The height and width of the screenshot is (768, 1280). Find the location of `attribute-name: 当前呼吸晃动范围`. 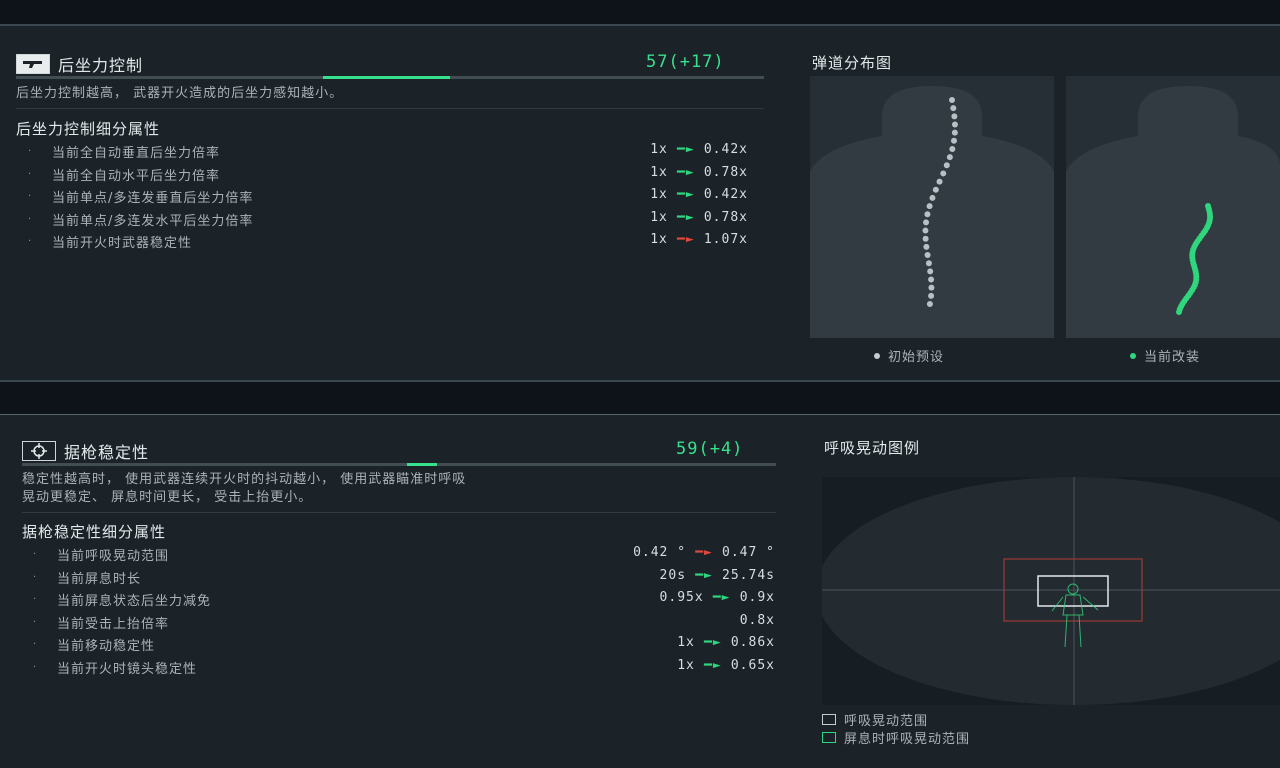

attribute-name: 当前呼吸晃动范围 is located at coordinates (113, 556).